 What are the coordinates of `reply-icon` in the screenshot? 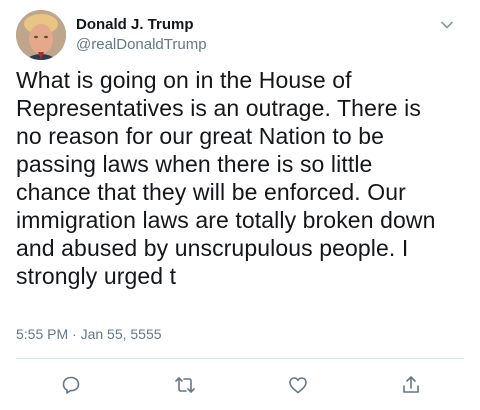 It's located at (71, 385).